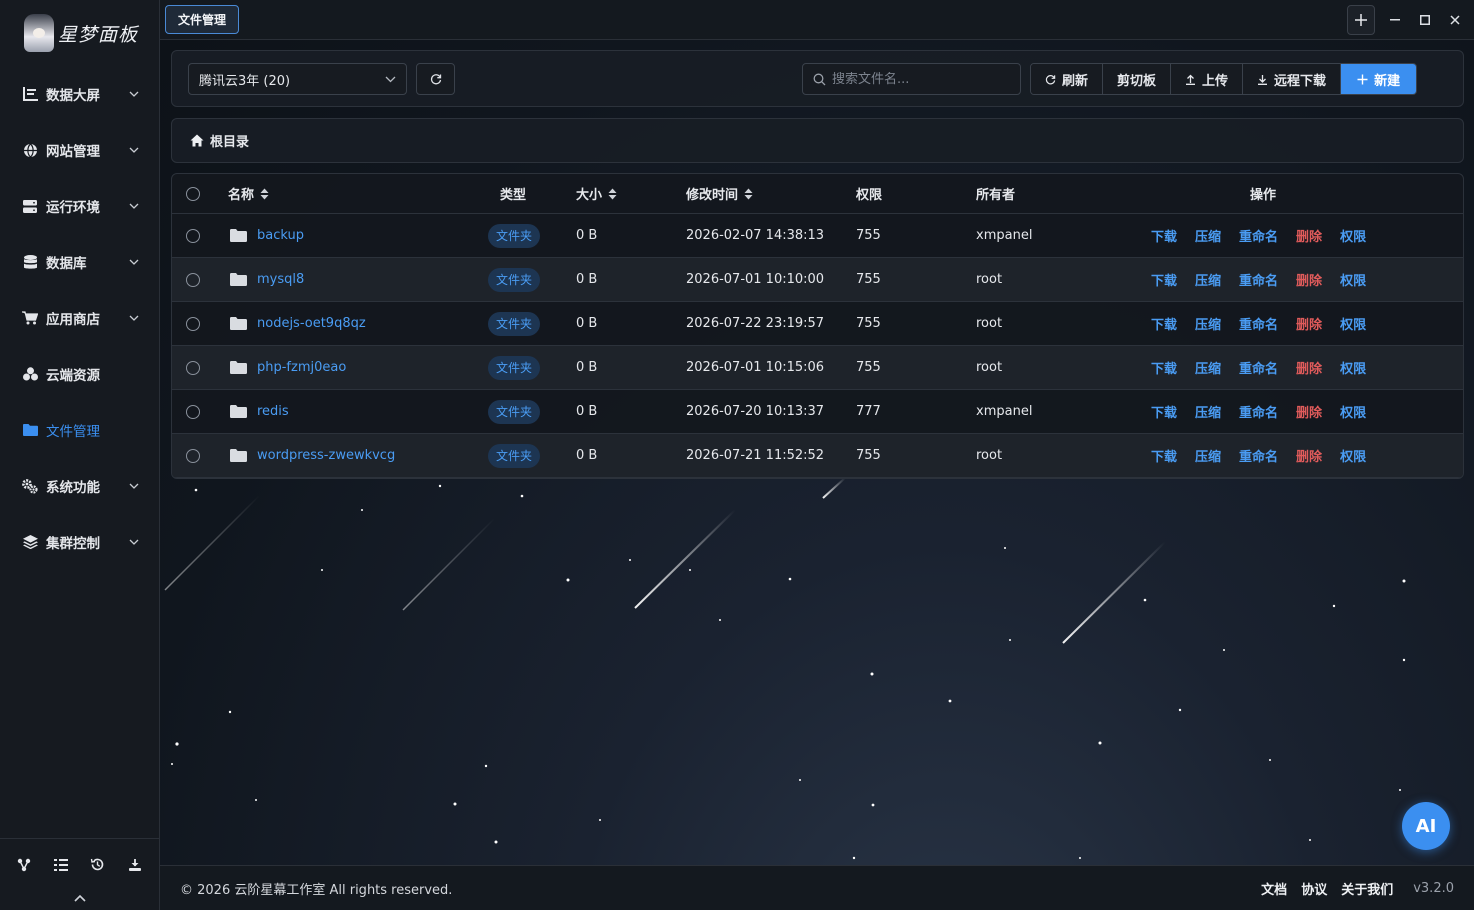  Describe the element at coordinates (1379, 79) in the screenshot. I see `new-button: 新建` at that location.